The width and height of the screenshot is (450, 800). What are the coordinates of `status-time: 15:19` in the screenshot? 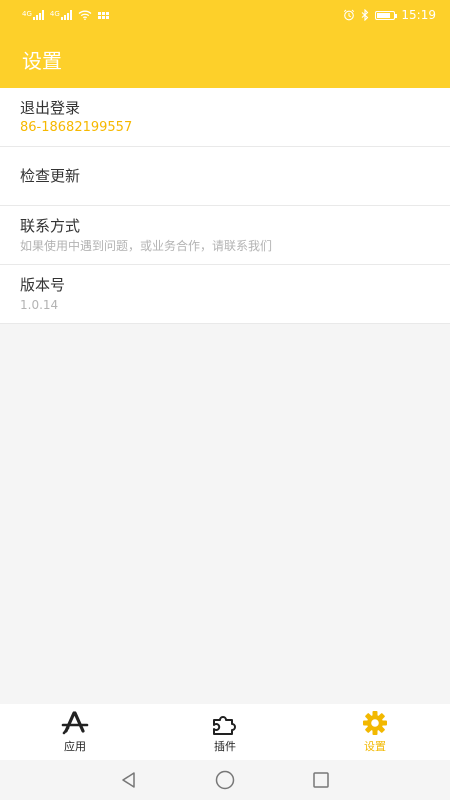 It's located at (418, 15).